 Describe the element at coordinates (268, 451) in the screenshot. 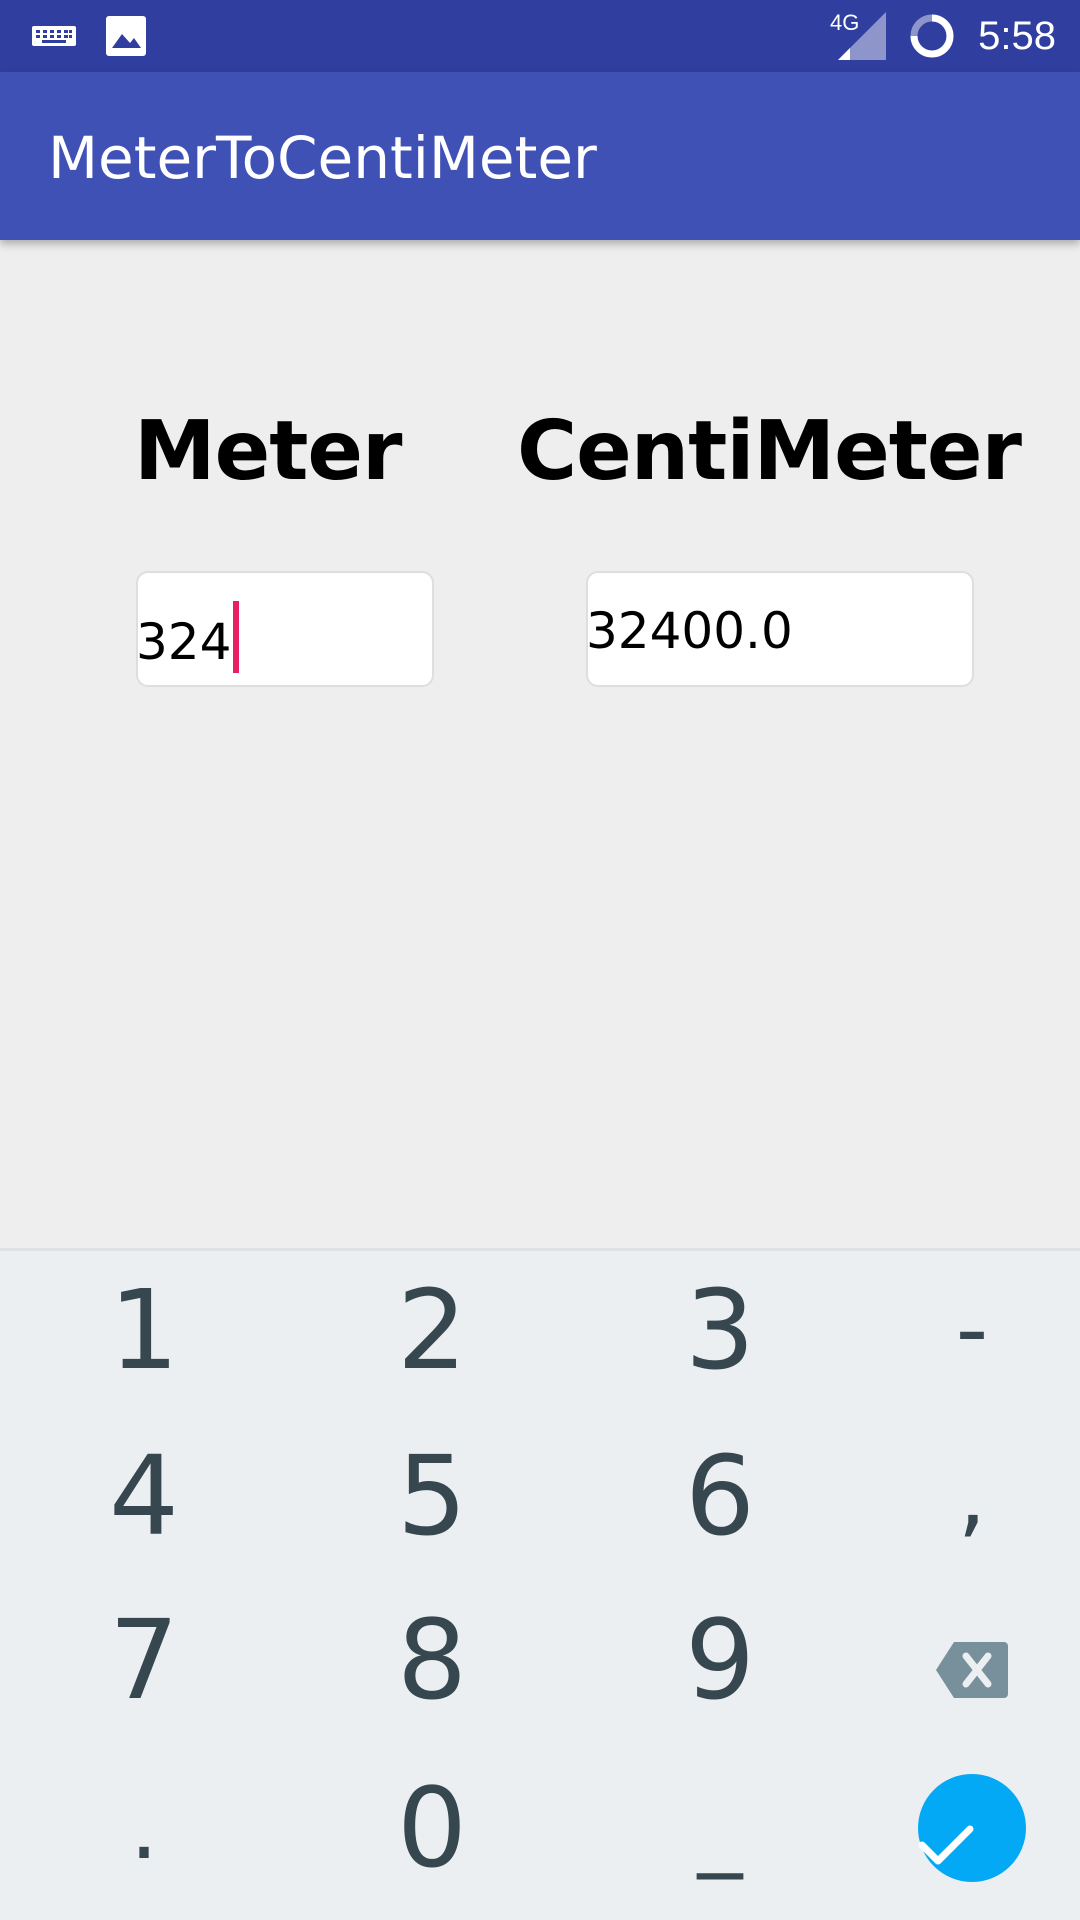

I see `meter-label: Meter` at that location.